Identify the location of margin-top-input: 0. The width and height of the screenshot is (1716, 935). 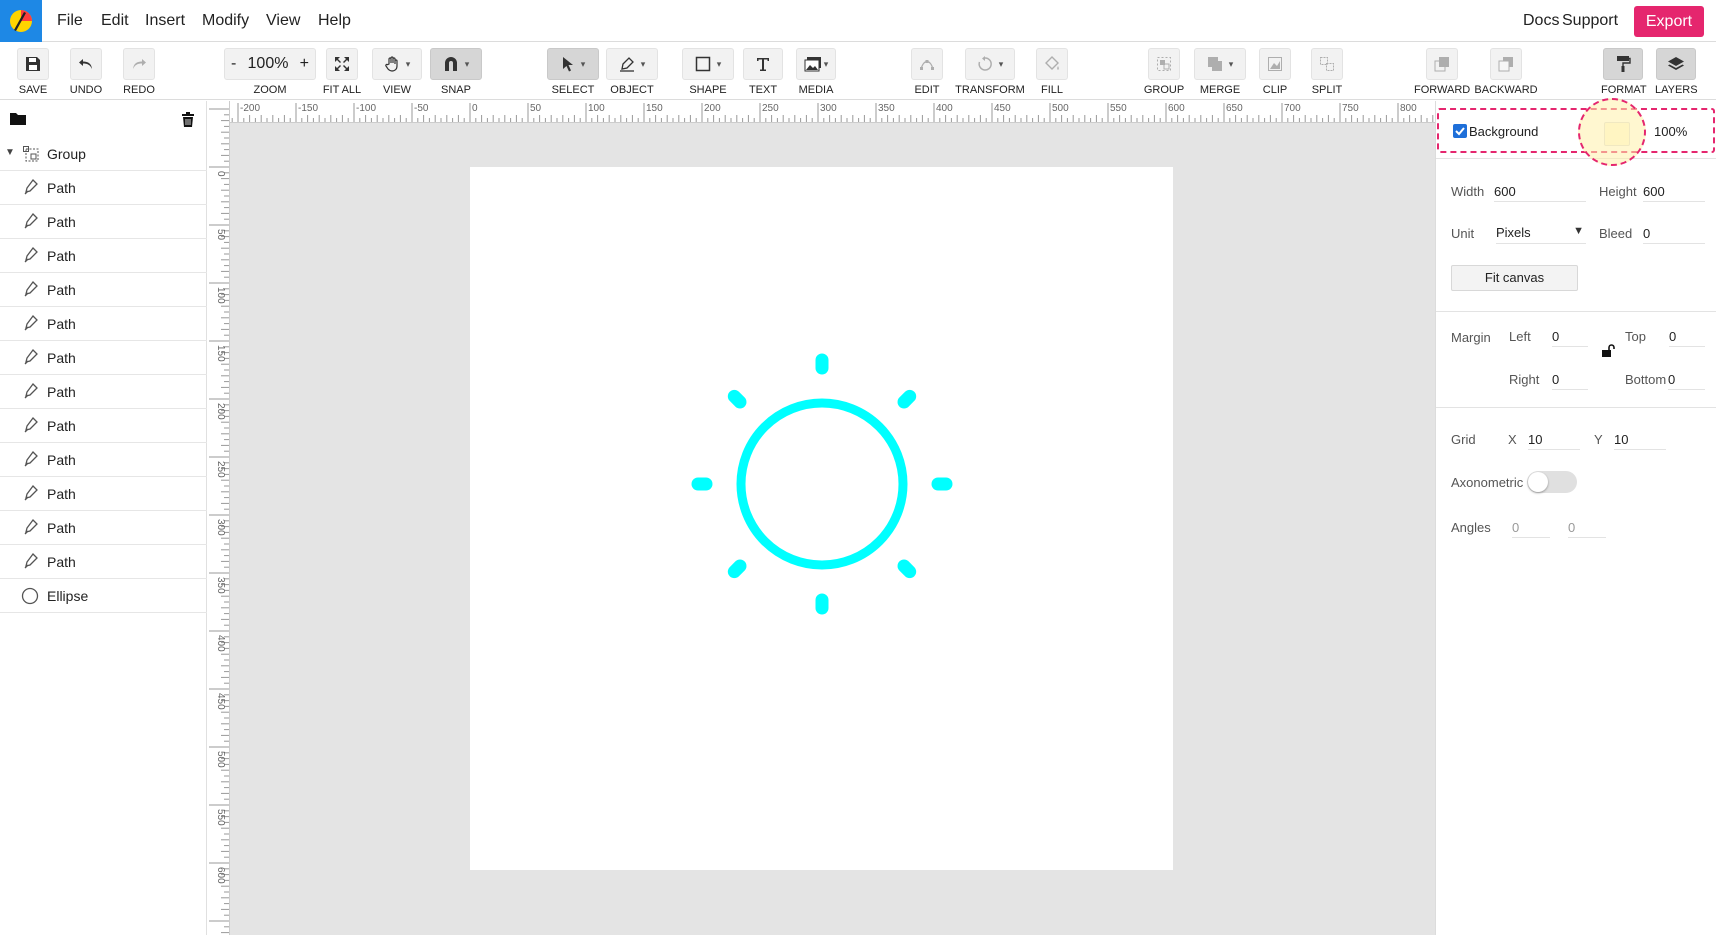
(1687, 337).